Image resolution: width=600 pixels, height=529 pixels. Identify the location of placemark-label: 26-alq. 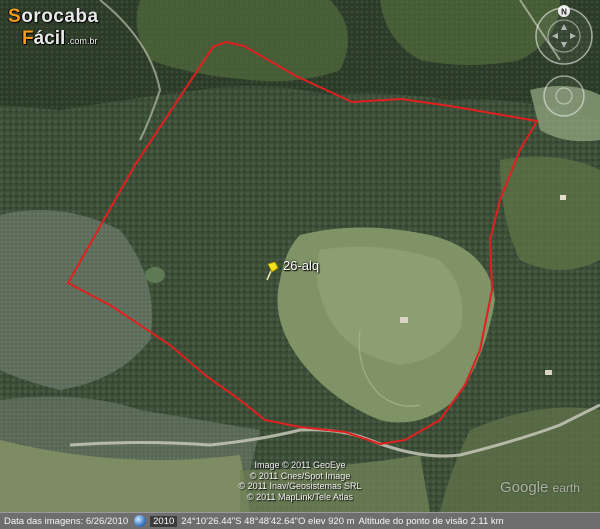
(301, 265).